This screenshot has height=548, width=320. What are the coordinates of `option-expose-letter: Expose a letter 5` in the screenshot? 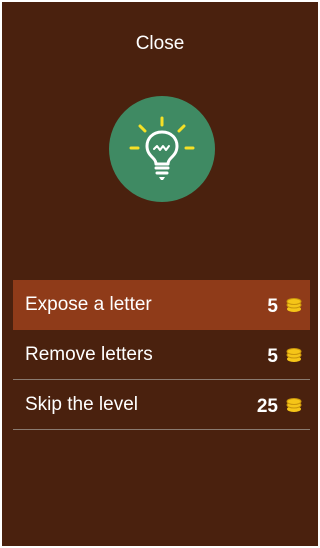 It's located at (161, 305).